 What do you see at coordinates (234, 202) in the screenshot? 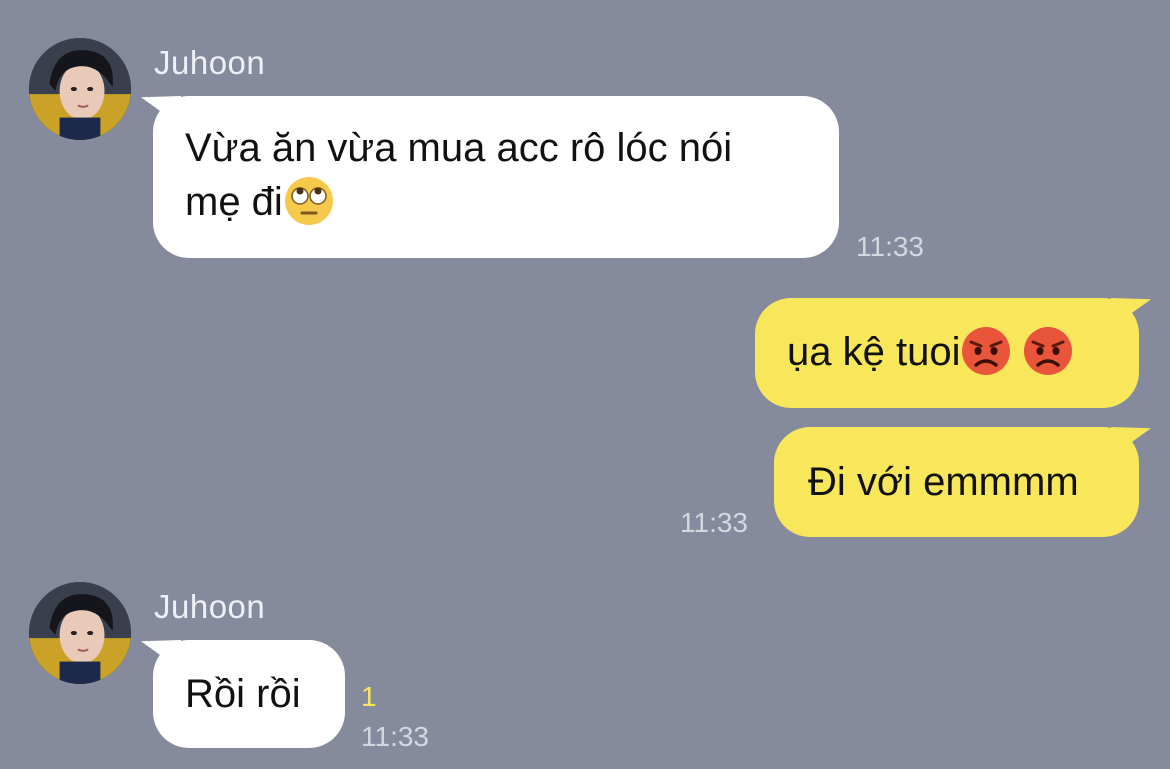
I see `message-text: mẹ đi` at bounding box center [234, 202].